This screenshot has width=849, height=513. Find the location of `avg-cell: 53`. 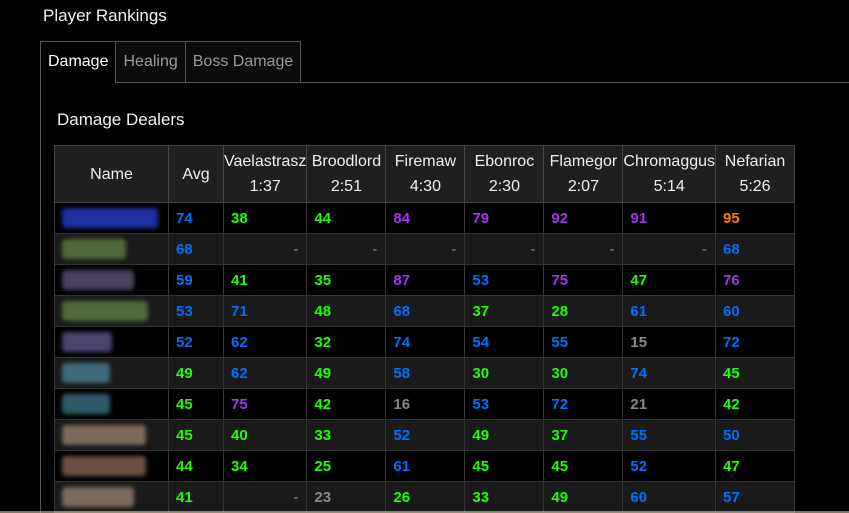

avg-cell: 53 is located at coordinates (196, 311).